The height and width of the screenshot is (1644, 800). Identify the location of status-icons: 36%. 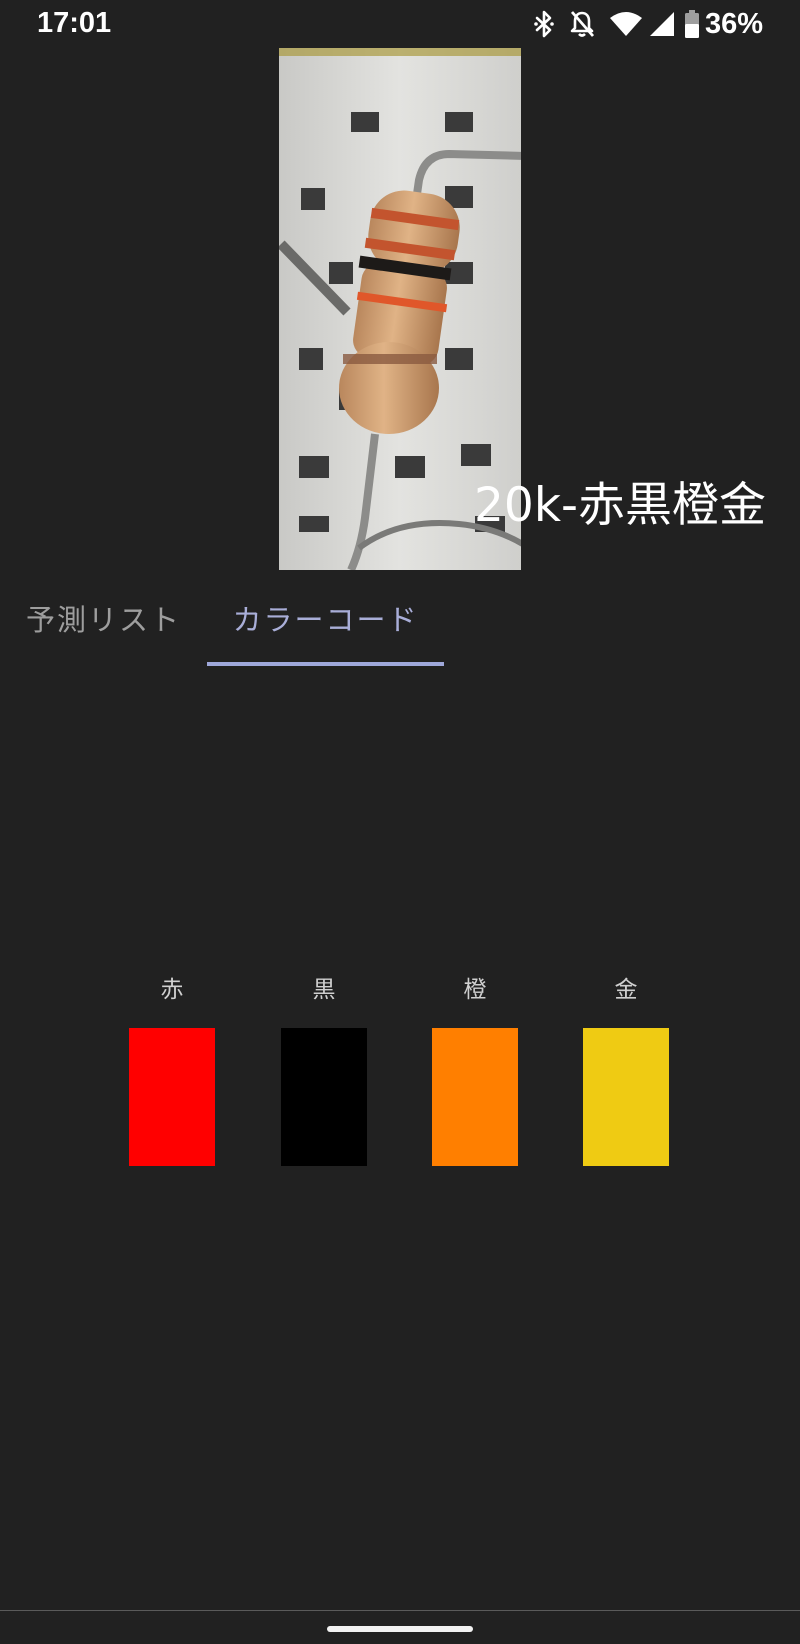
(648, 24).